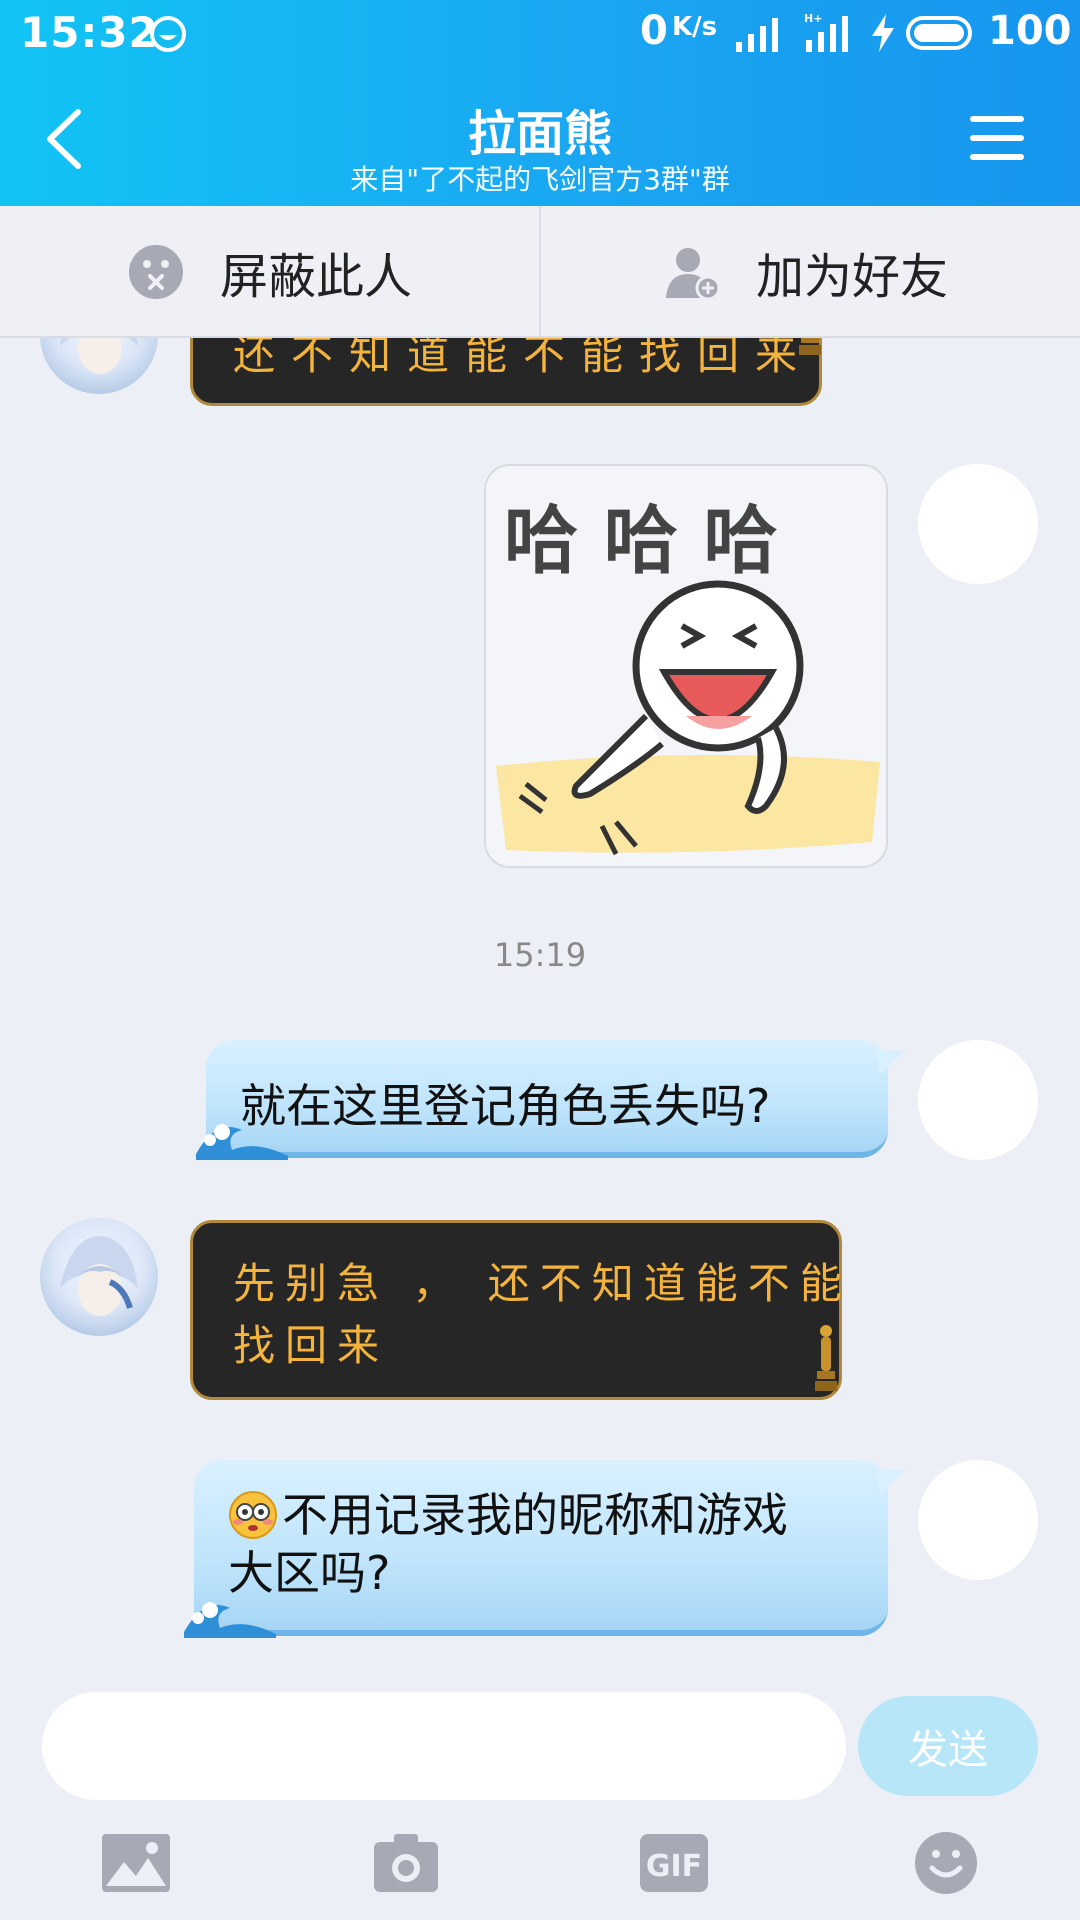 The image size is (1080, 1920). I want to click on input-bar: 发送, so click(540, 1730).